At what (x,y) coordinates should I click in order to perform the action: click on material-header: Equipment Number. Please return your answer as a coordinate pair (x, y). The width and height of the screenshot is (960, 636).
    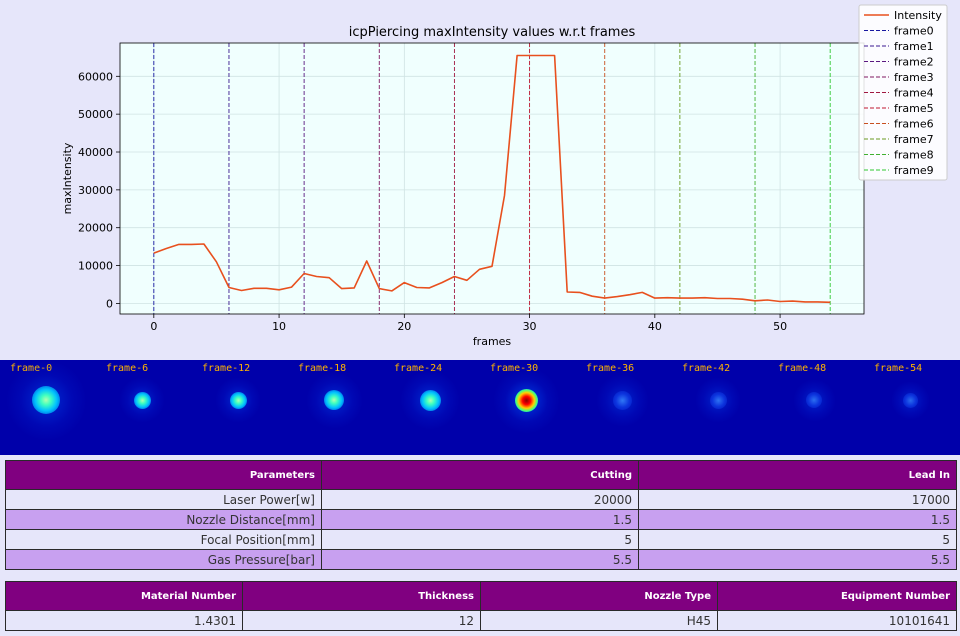
    Looking at the image, I should click on (837, 596).